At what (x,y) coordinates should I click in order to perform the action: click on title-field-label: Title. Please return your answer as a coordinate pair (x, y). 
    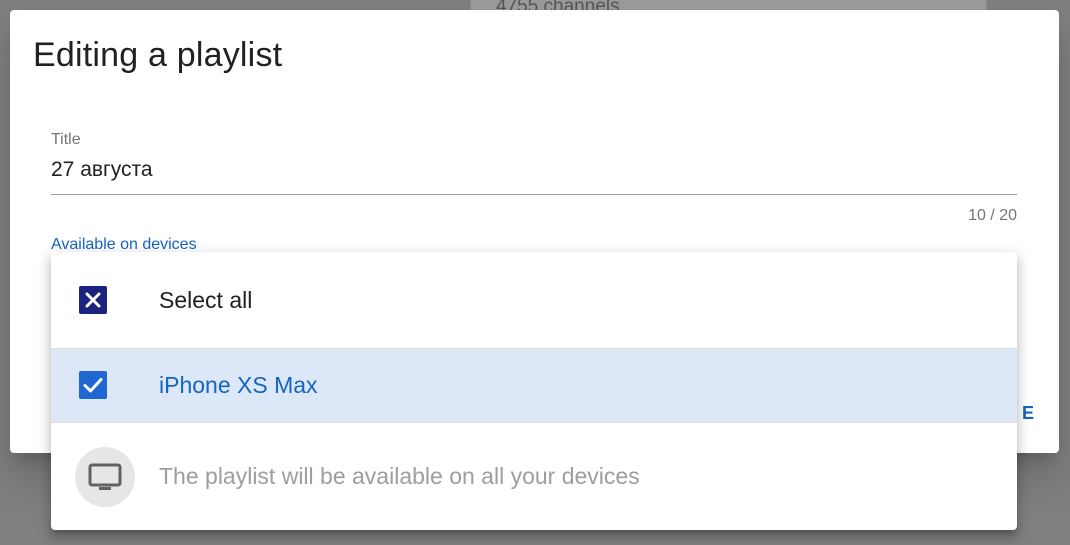
    Looking at the image, I should click on (66, 139).